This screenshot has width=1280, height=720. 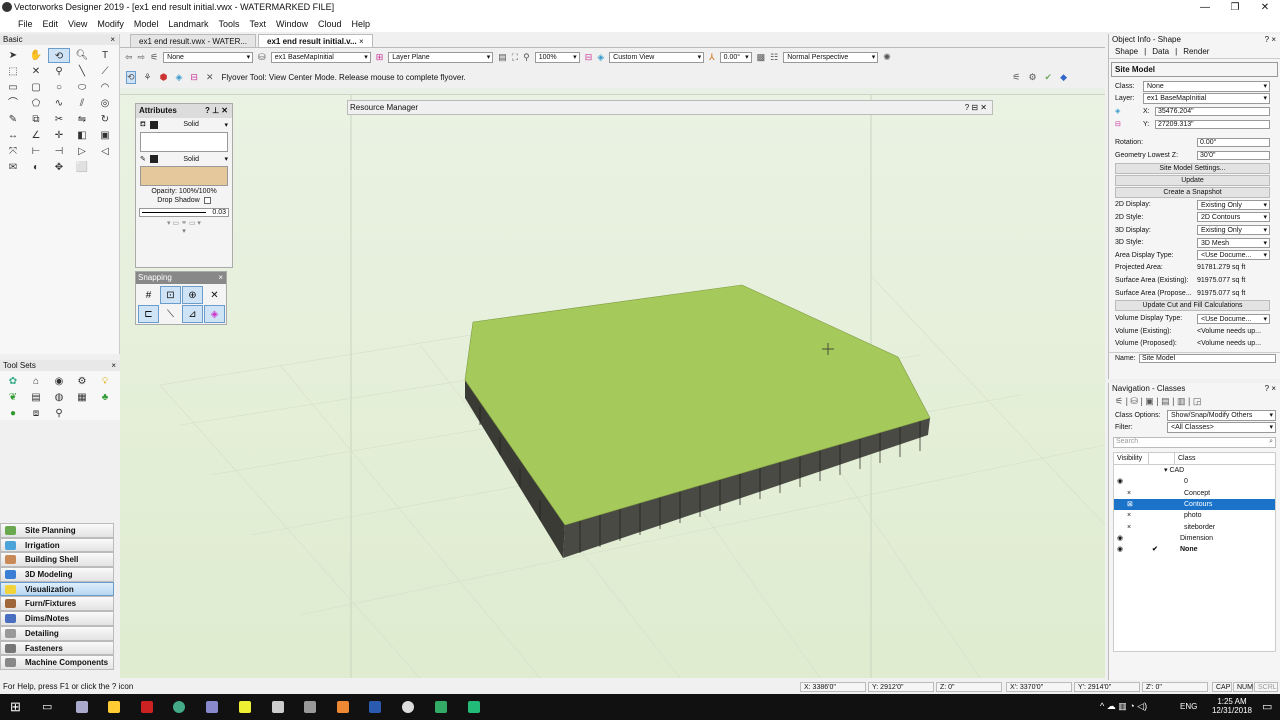 What do you see at coordinates (557, 57) in the screenshot?
I see `zoom-dropdown: 100%` at bounding box center [557, 57].